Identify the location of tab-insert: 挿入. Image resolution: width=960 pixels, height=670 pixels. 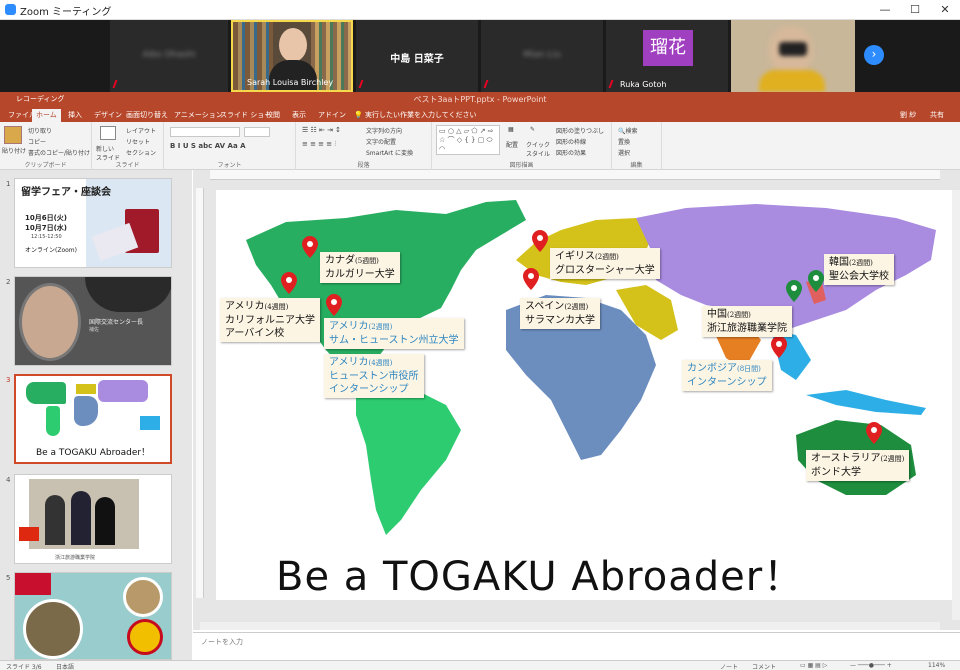
(75, 115).